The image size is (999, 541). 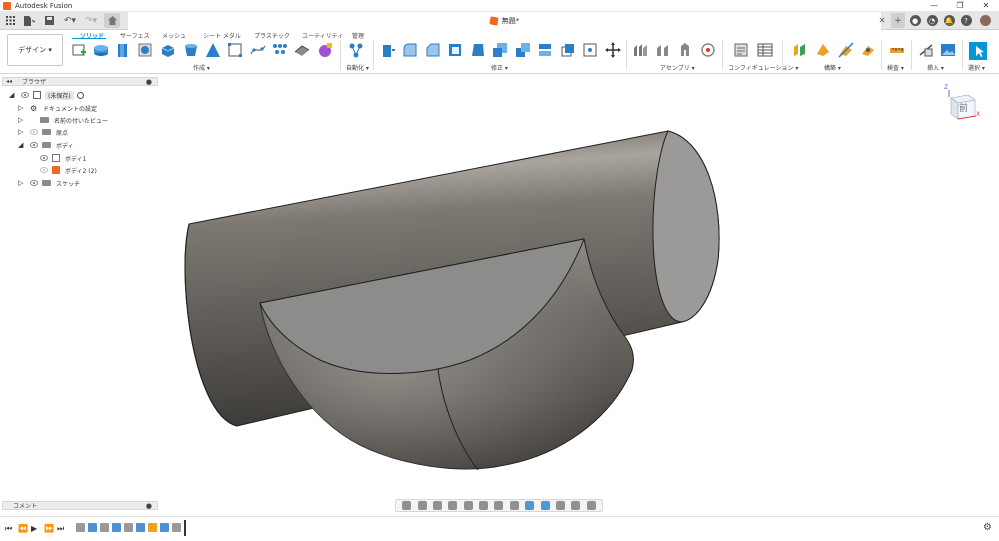 What do you see at coordinates (213, 50) in the screenshot?
I see `cone-icon` at bounding box center [213, 50].